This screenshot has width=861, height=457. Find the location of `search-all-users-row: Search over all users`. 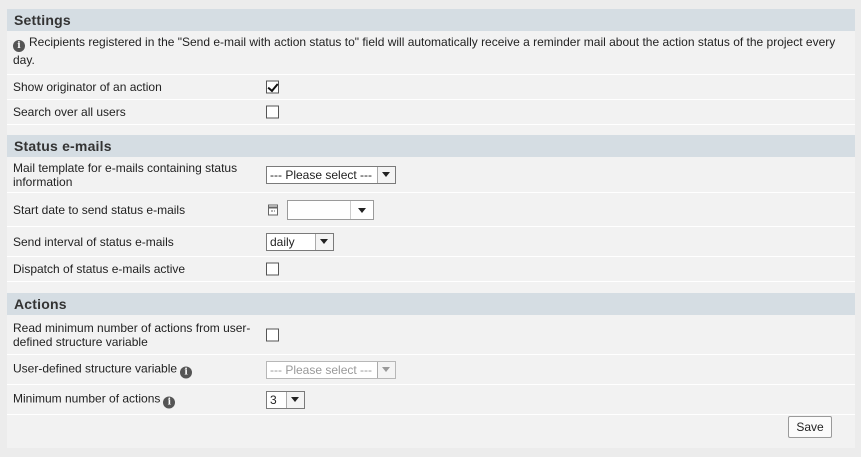

search-all-users-row: Search over all users is located at coordinates (431, 112).